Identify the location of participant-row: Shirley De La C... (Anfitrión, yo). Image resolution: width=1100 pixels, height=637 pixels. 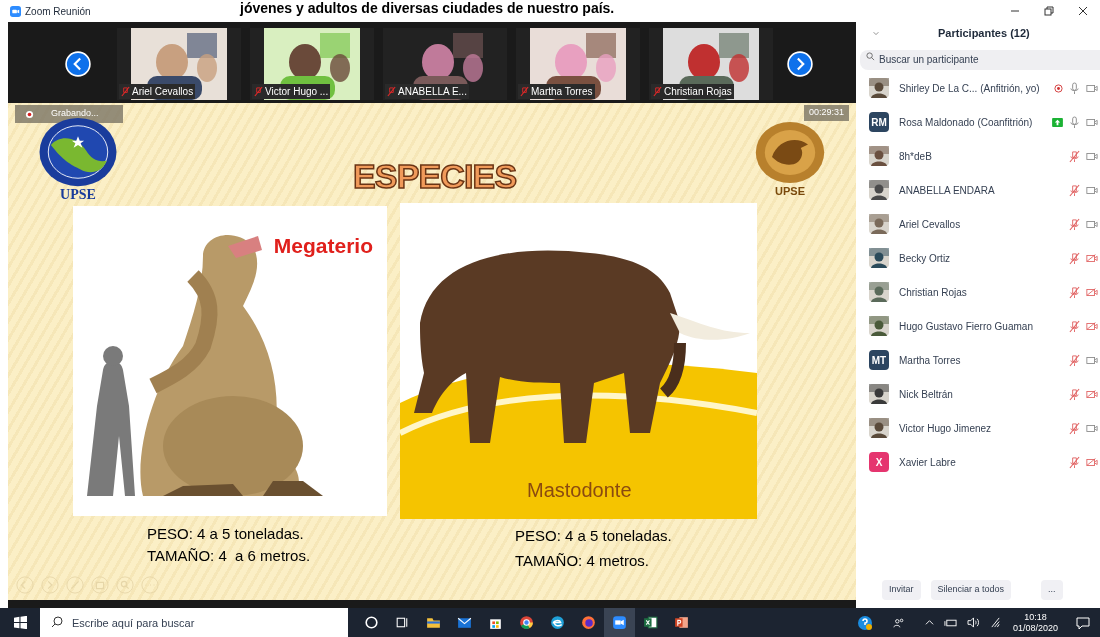
(980, 88).